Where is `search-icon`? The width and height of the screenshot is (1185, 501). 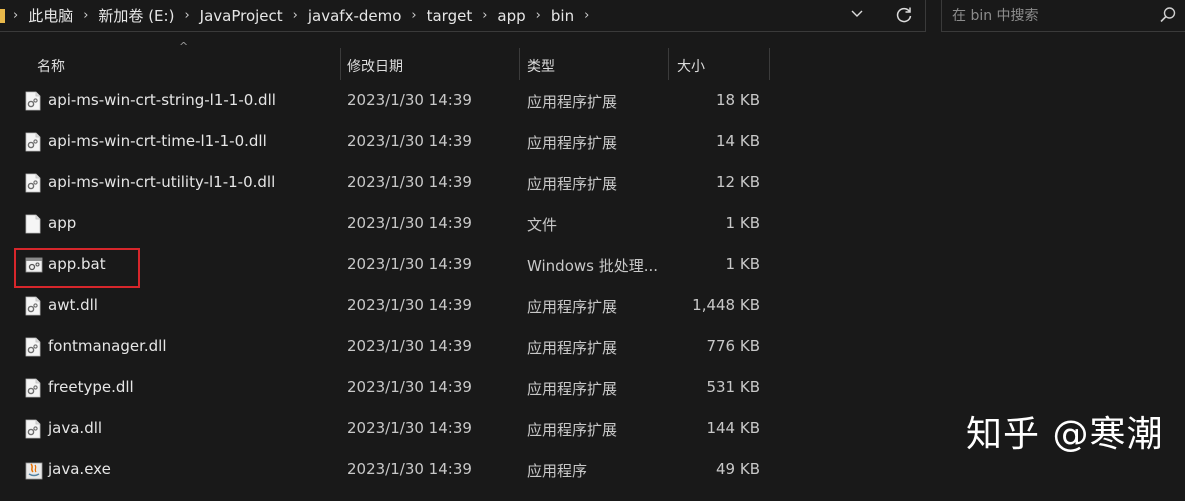 search-icon is located at coordinates (1168, 15).